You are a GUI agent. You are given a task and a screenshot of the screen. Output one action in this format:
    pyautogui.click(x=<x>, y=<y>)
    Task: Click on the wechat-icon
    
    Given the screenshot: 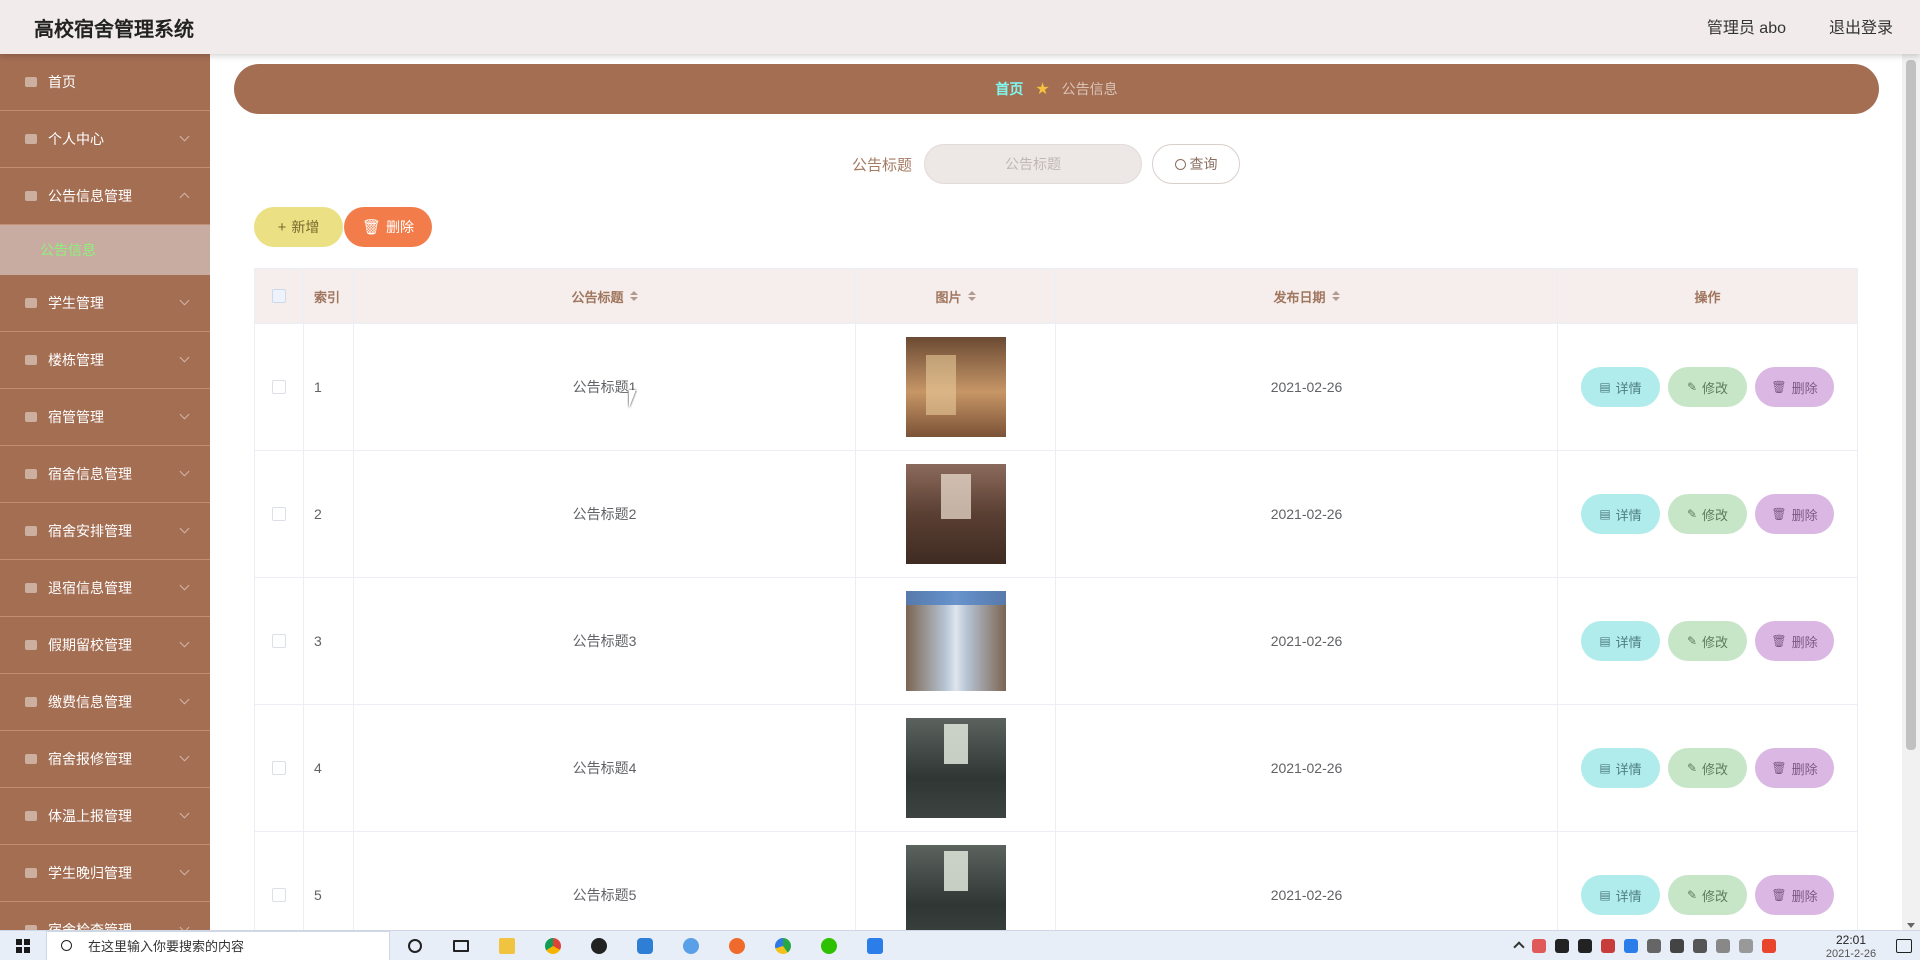 What is the action you would take?
    pyautogui.click(x=829, y=946)
    